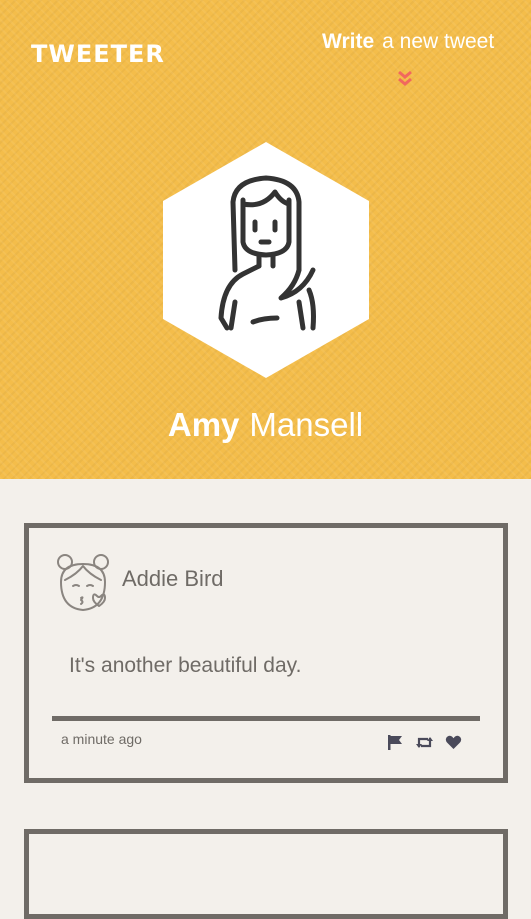 Image resolution: width=531 pixels, height=919 pixels. I want to click on tweet-actions, so click(424, 742).